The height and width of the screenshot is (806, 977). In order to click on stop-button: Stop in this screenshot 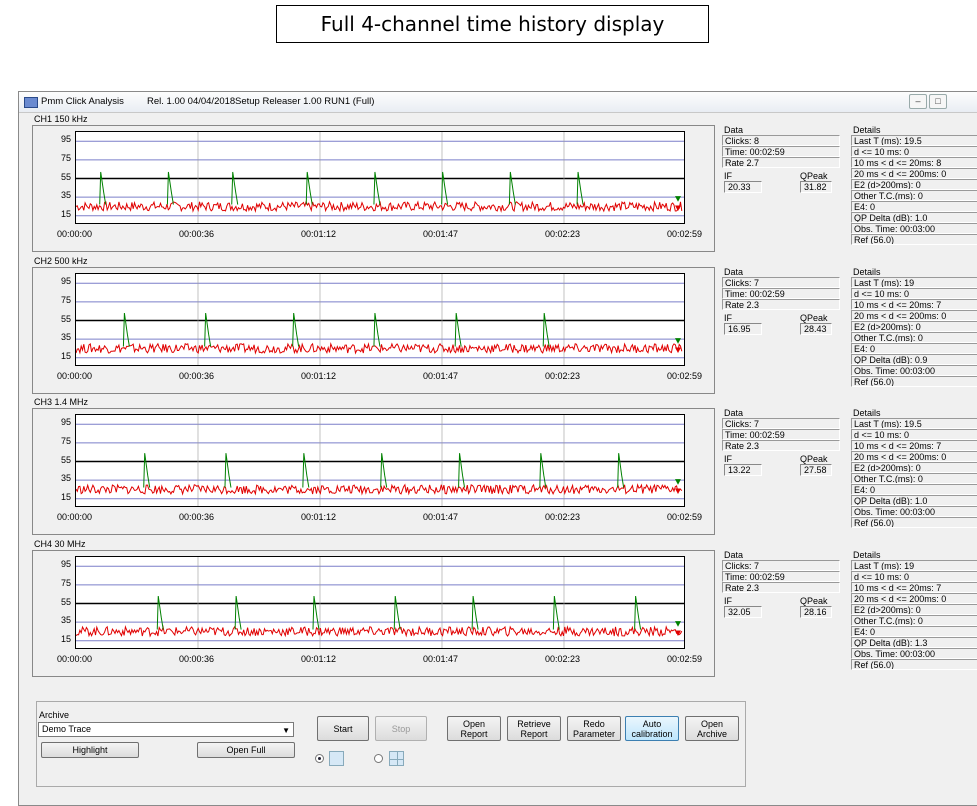, I will do `click(401, 728)`.